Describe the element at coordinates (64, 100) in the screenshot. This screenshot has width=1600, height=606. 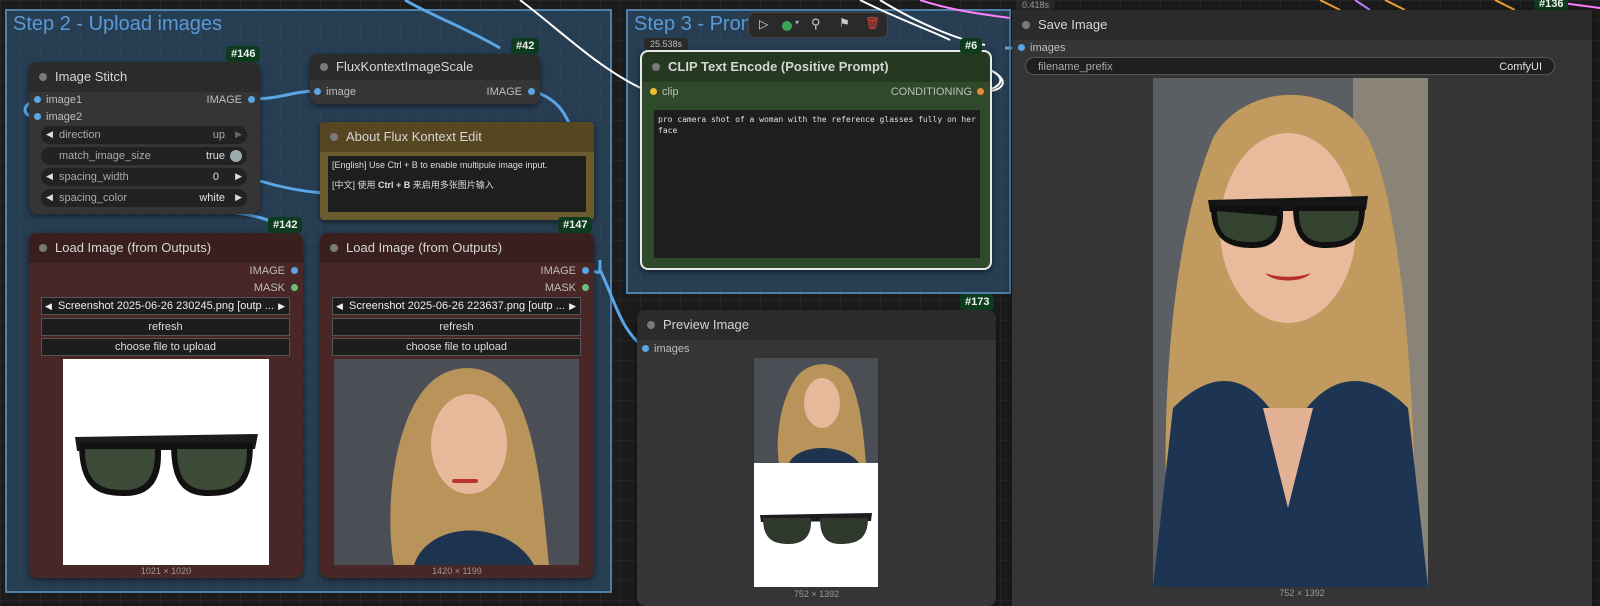
I see `input-image1-label: image1` at that location.